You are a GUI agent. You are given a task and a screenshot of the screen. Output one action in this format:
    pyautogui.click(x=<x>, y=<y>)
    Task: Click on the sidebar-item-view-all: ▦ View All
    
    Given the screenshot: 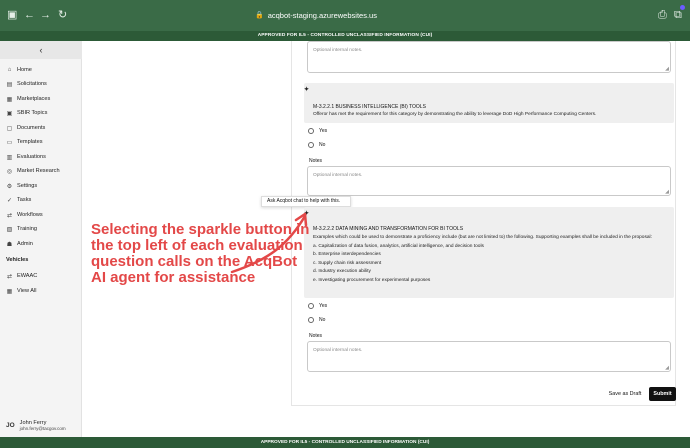 What is the action you would take?
    pyautogui.click(x=21, y=291)
    